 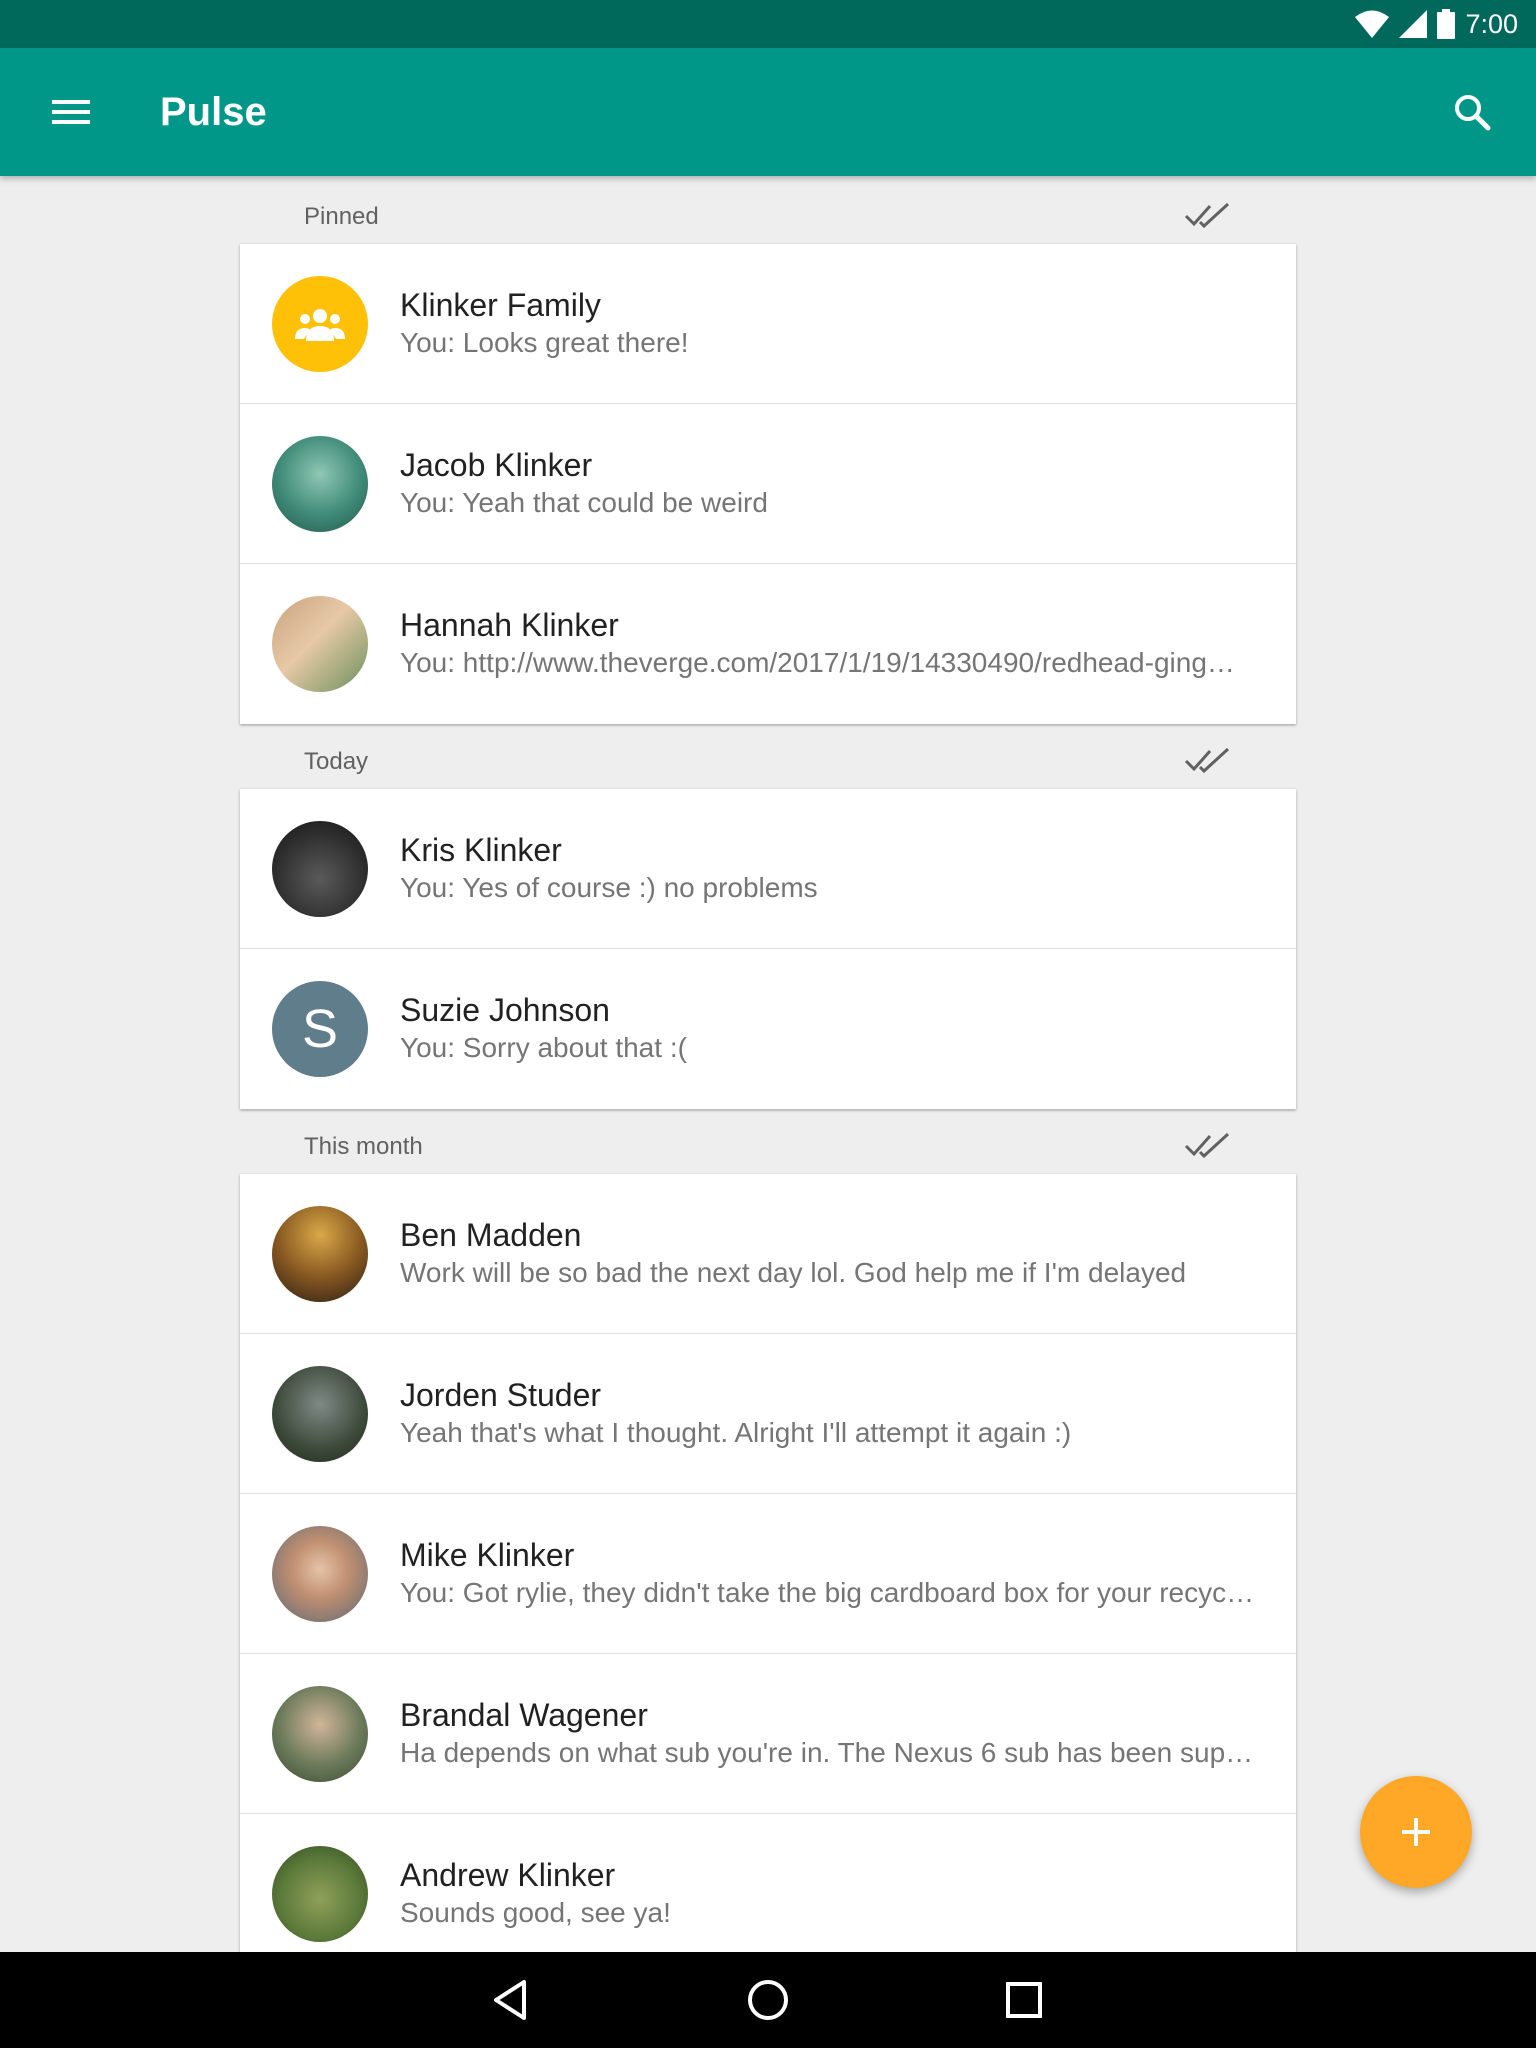 What do you see at coordinates (508, 1875) in the screenshot?
I see `contact-name: Andrew Klinker` at bounding box center [508, 1875].